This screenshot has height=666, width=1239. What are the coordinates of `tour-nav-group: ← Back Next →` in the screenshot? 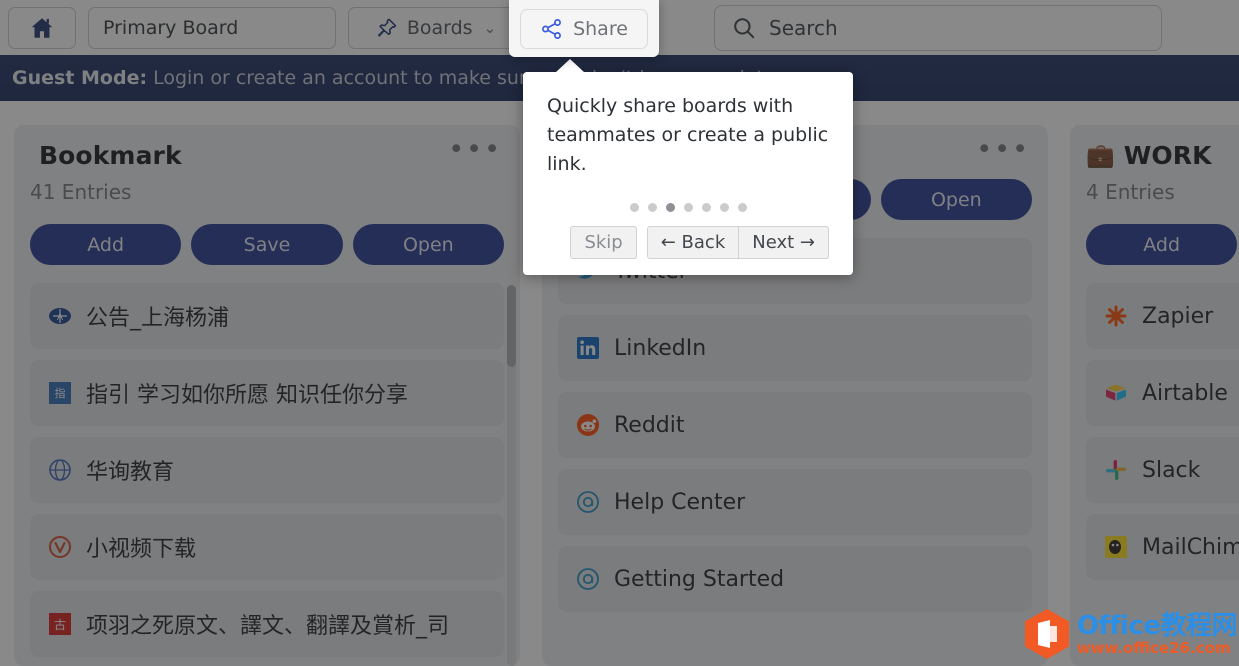 It's located at (737, 242).